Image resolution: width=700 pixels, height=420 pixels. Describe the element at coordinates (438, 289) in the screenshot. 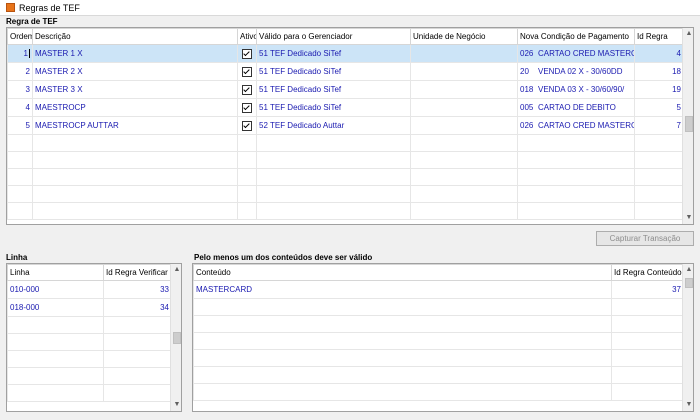

I see `table-row: MASTERCARD 37` at that location.